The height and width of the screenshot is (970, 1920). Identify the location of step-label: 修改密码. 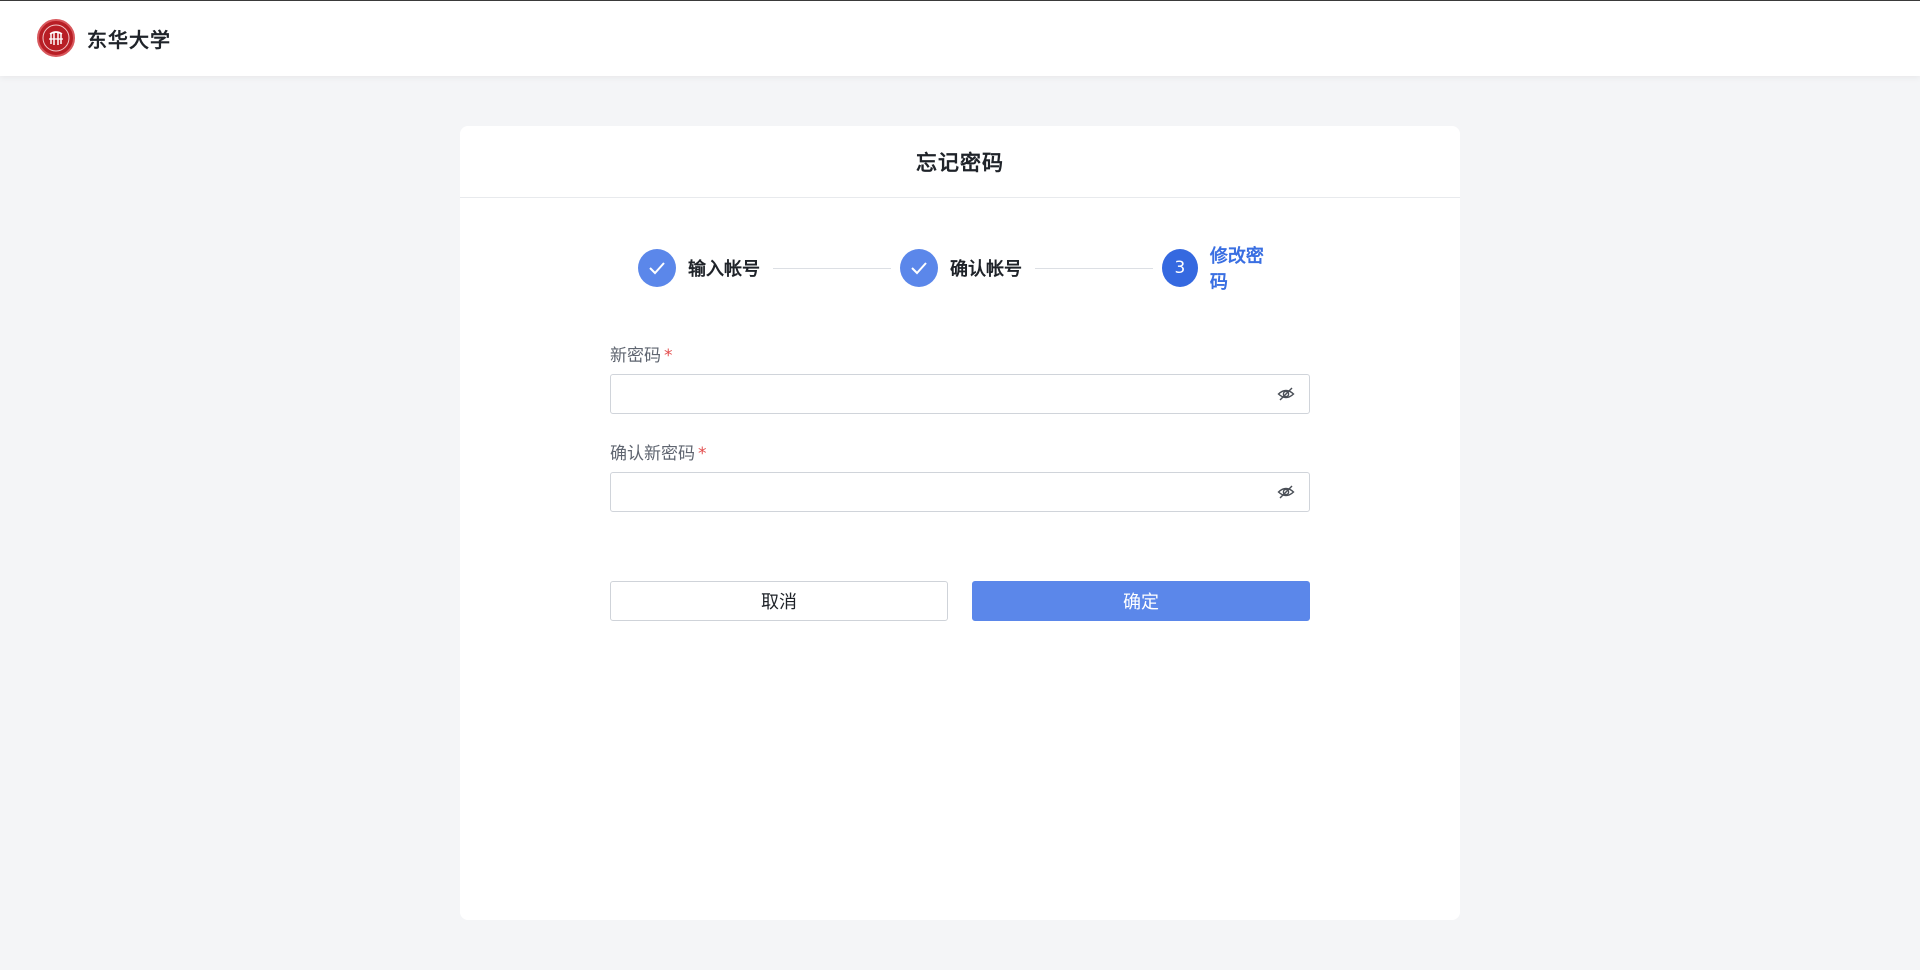
(1236, 269).